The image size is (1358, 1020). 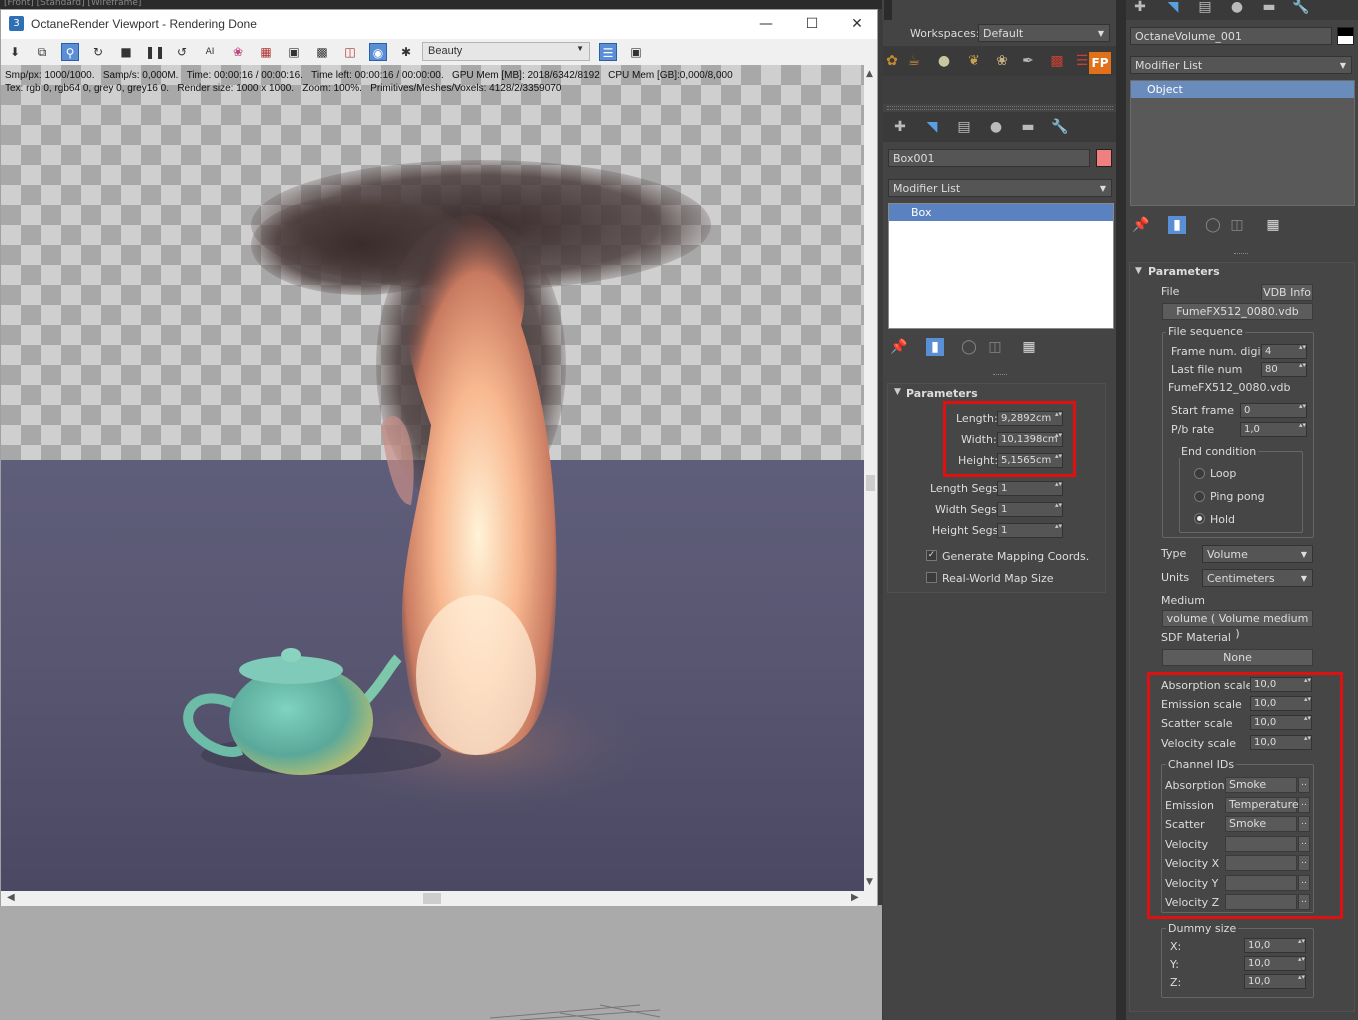 What do you see at coordinates (1304, 844) in the screenshot?
I see `channel-velocity-browse: ..` at bounding box center [1304, 844].